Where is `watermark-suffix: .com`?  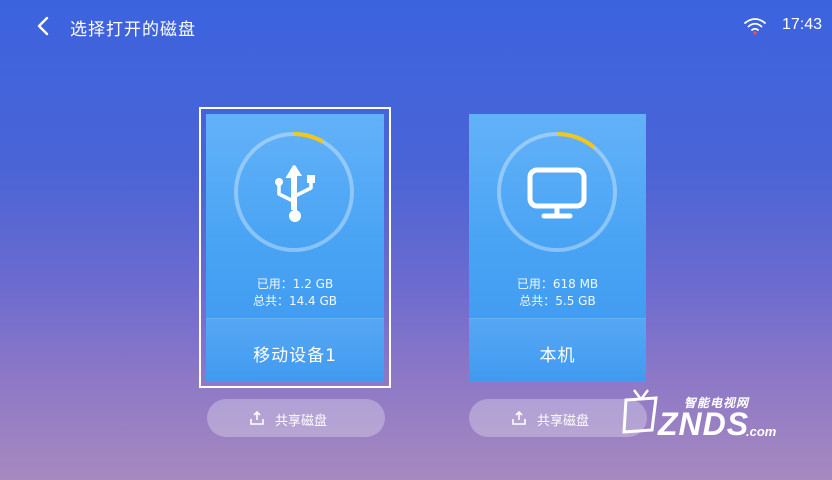
watermark-suffix: .com is located at coordinates (761, 431).